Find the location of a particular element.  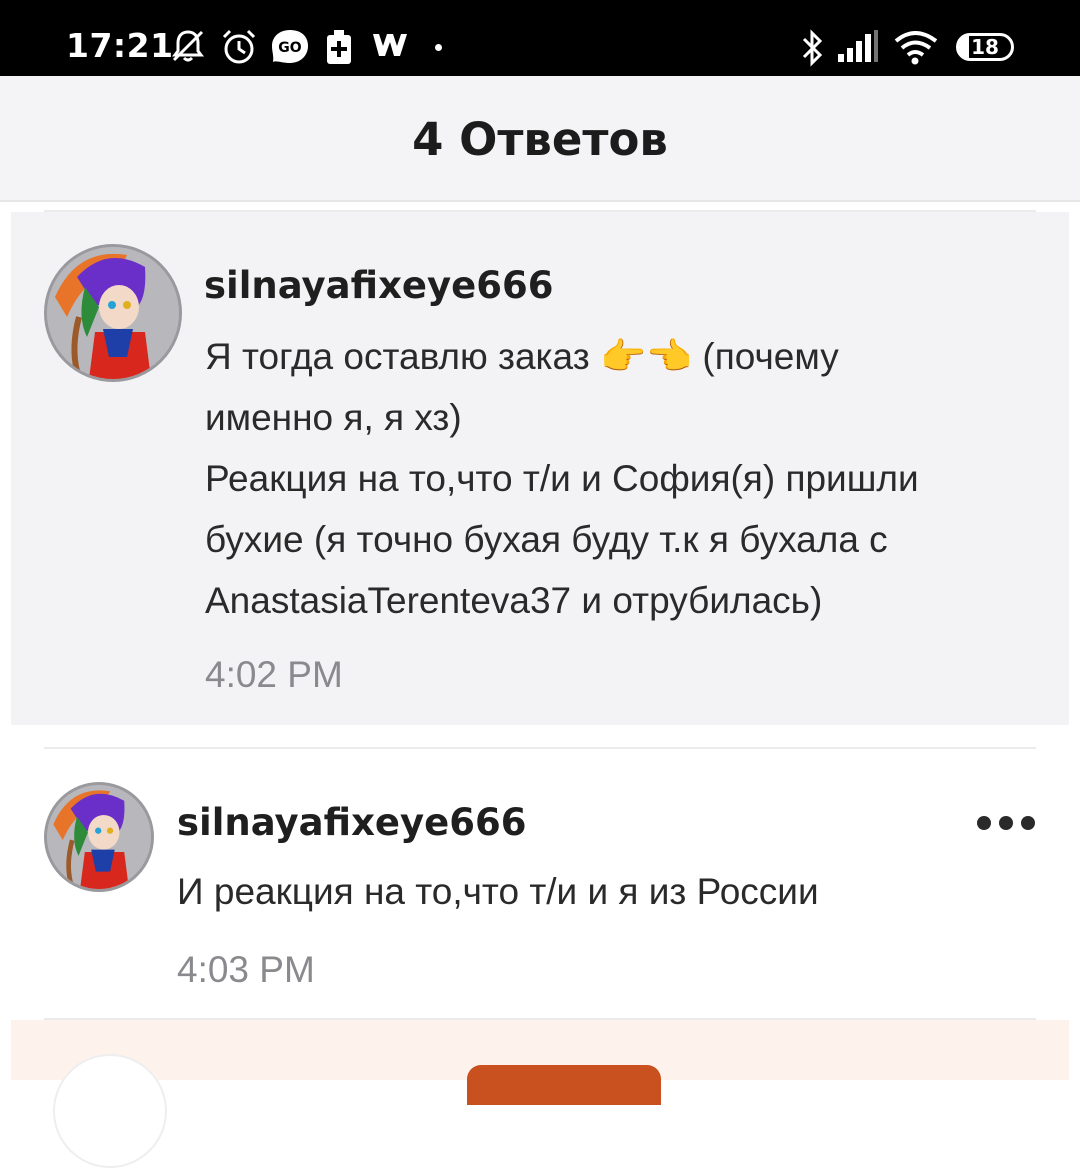

comment-body: И реакция на то,что т/и и я из России is located at coordinates (498, 891).